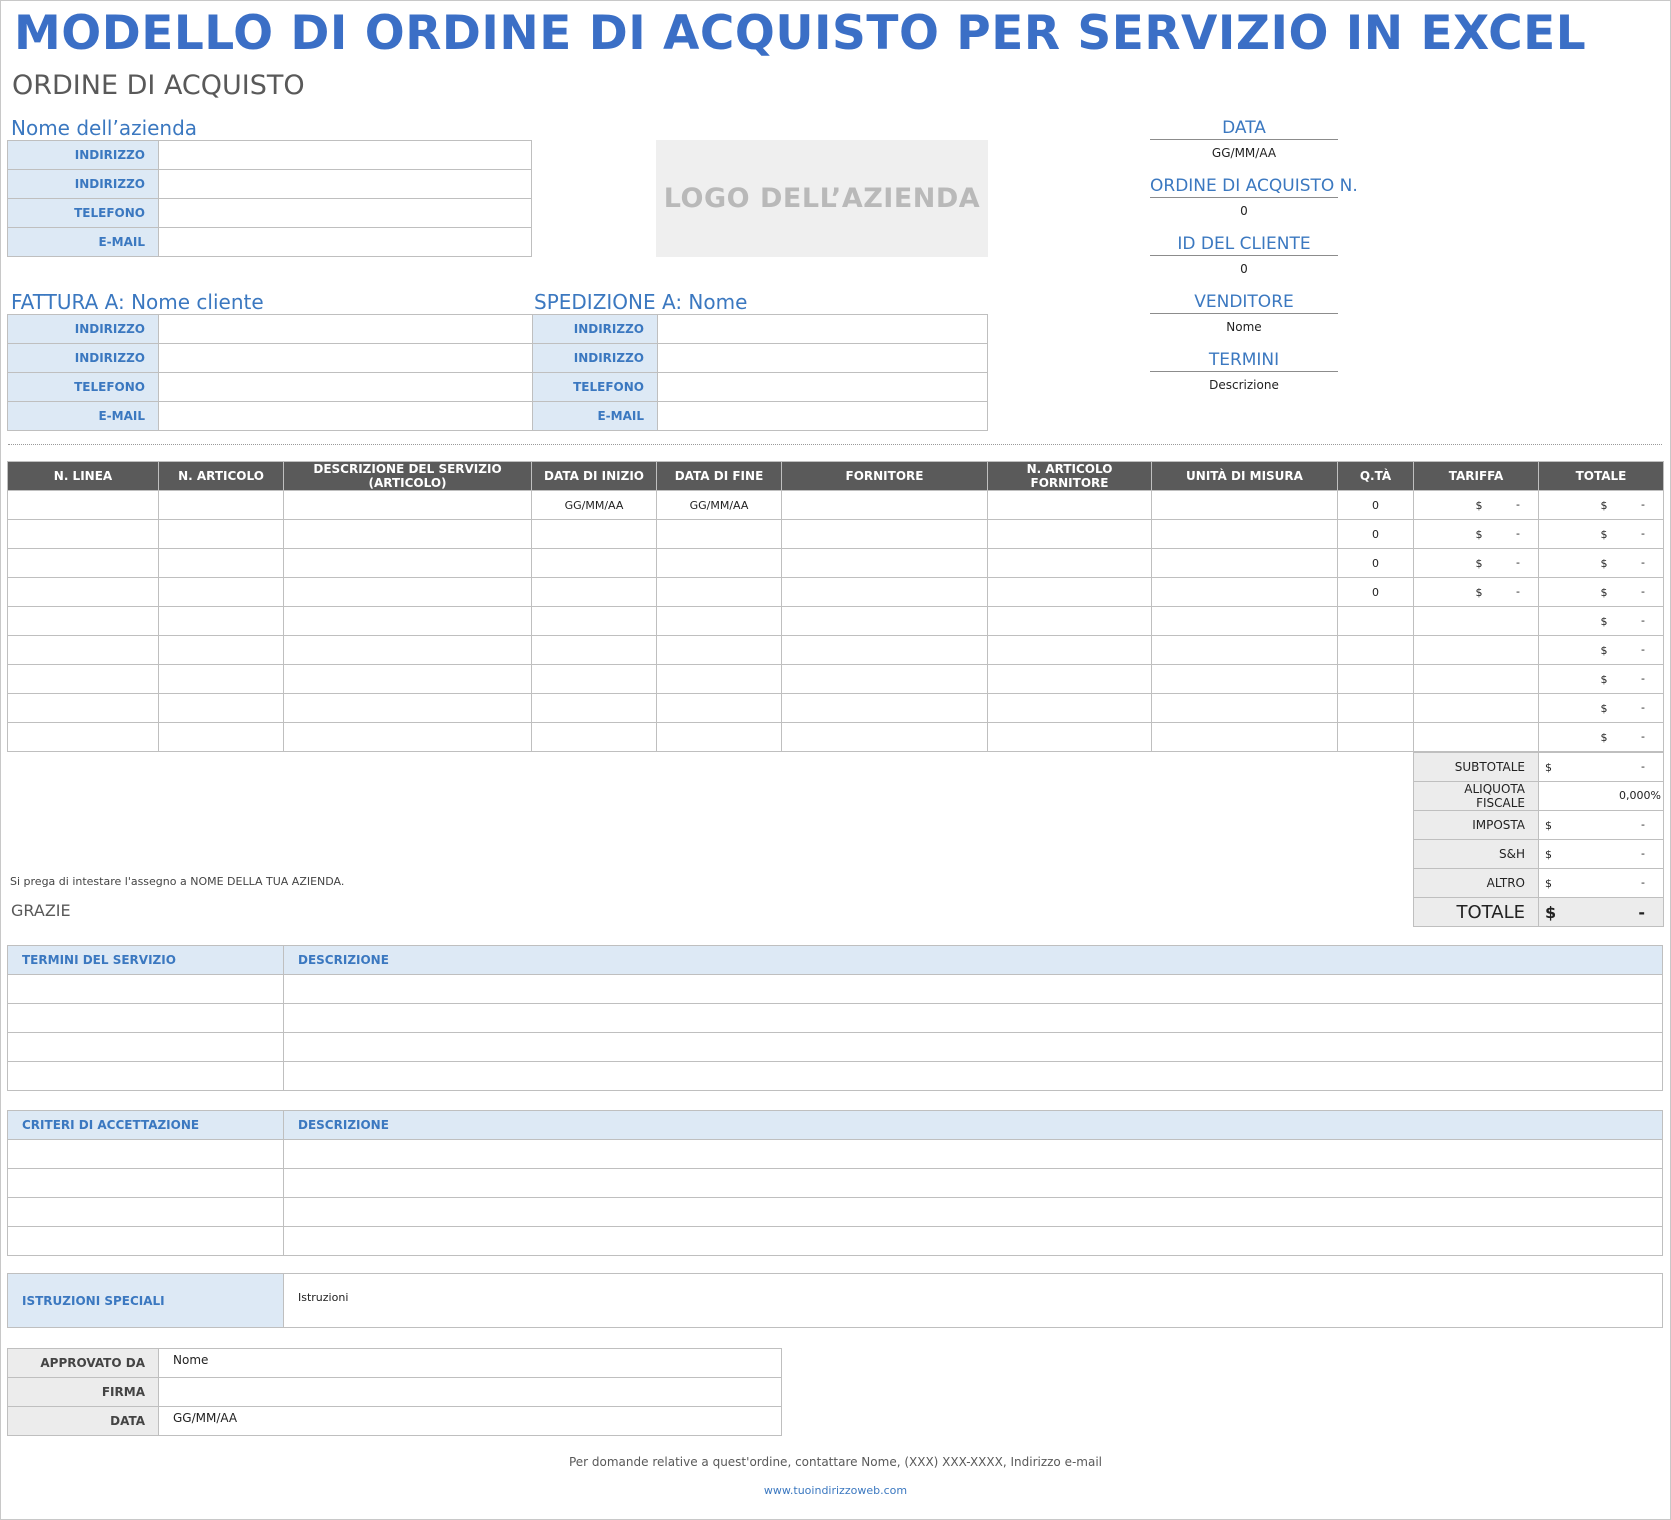 The width and height of the screenshot is (1671, 1520). I want to click on bill-address2-field, so click(345, 358).